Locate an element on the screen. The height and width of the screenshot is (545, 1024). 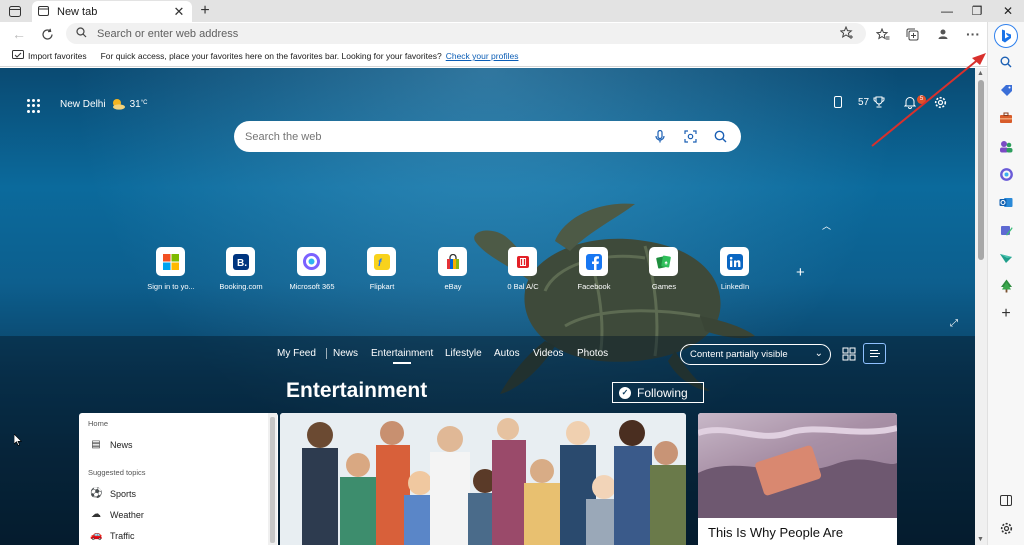
profile-icon is located at coordinates (943, 34).